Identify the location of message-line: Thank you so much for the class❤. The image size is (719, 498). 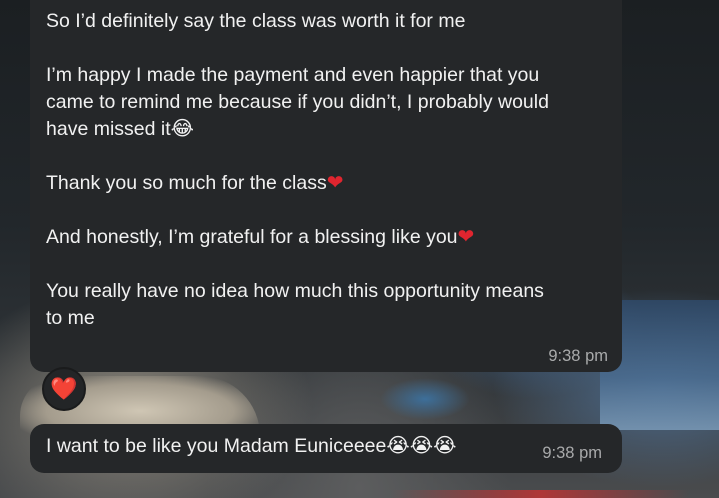
(195, 183).